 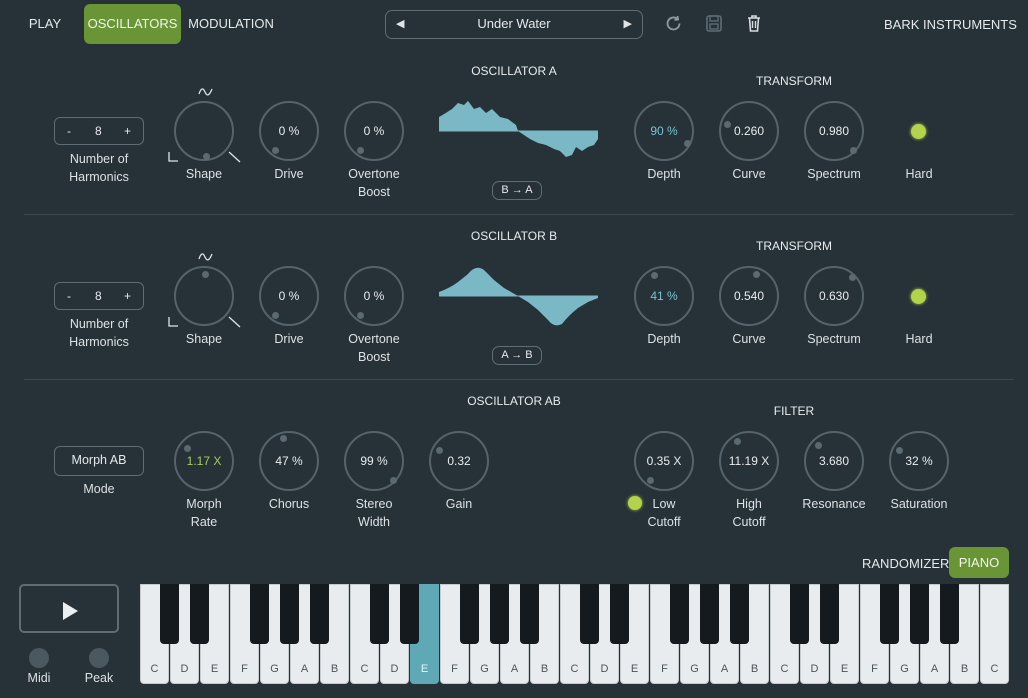 I want to click on key-label: F, so click(x=454, y=669).